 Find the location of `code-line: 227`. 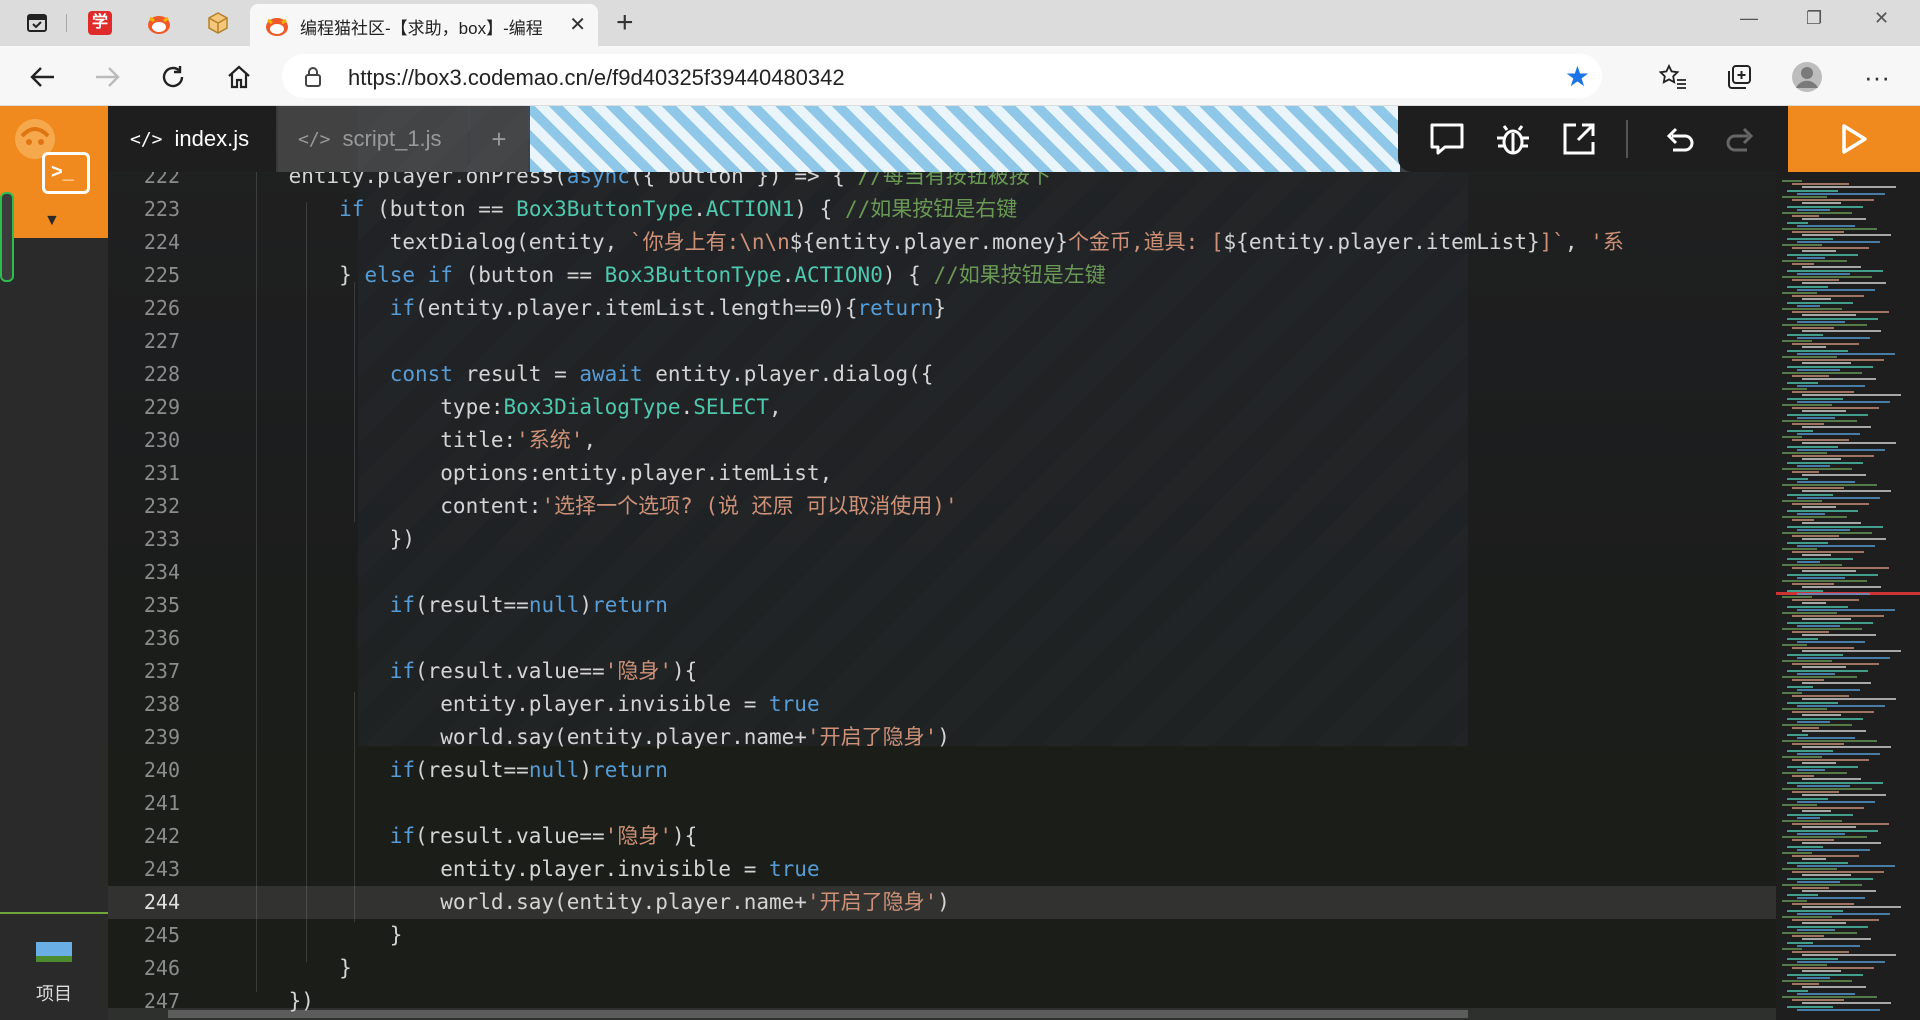

code-line: 227 is located at coordinates (943, 341).